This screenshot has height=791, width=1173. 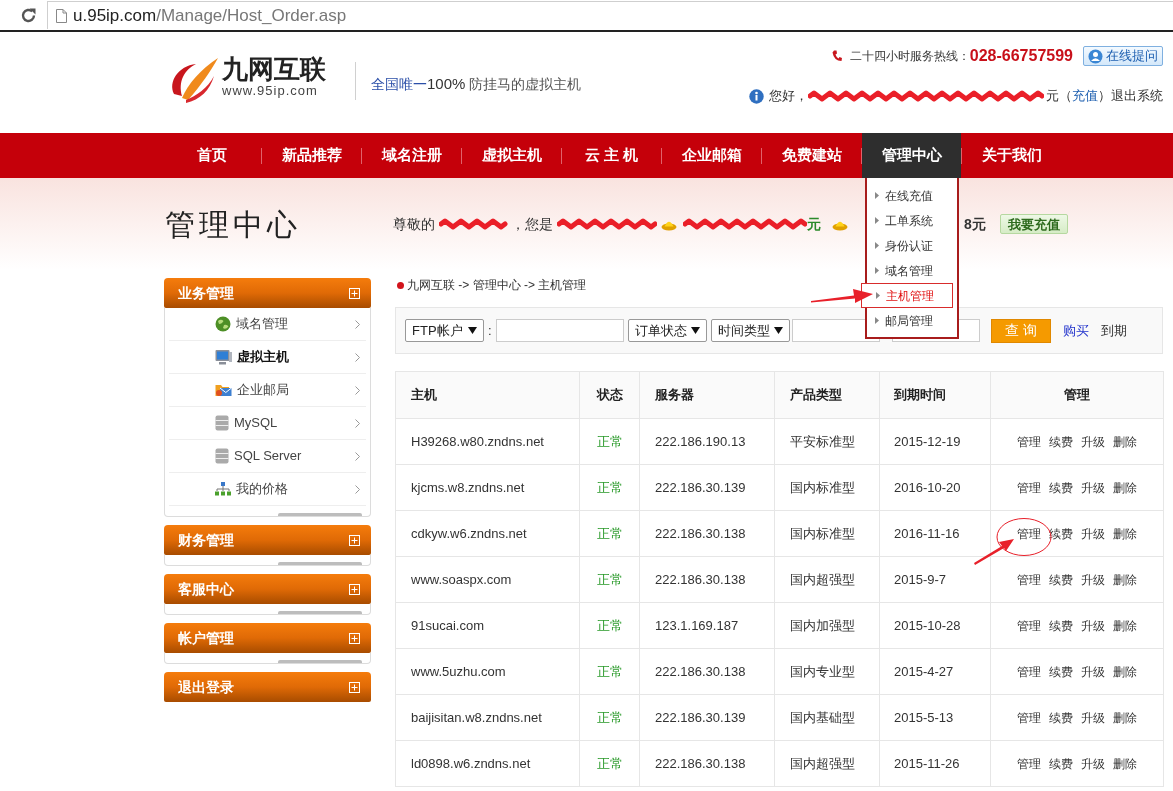 I want to click on logout-link: 退出系统, so click(x=1137, y=96).